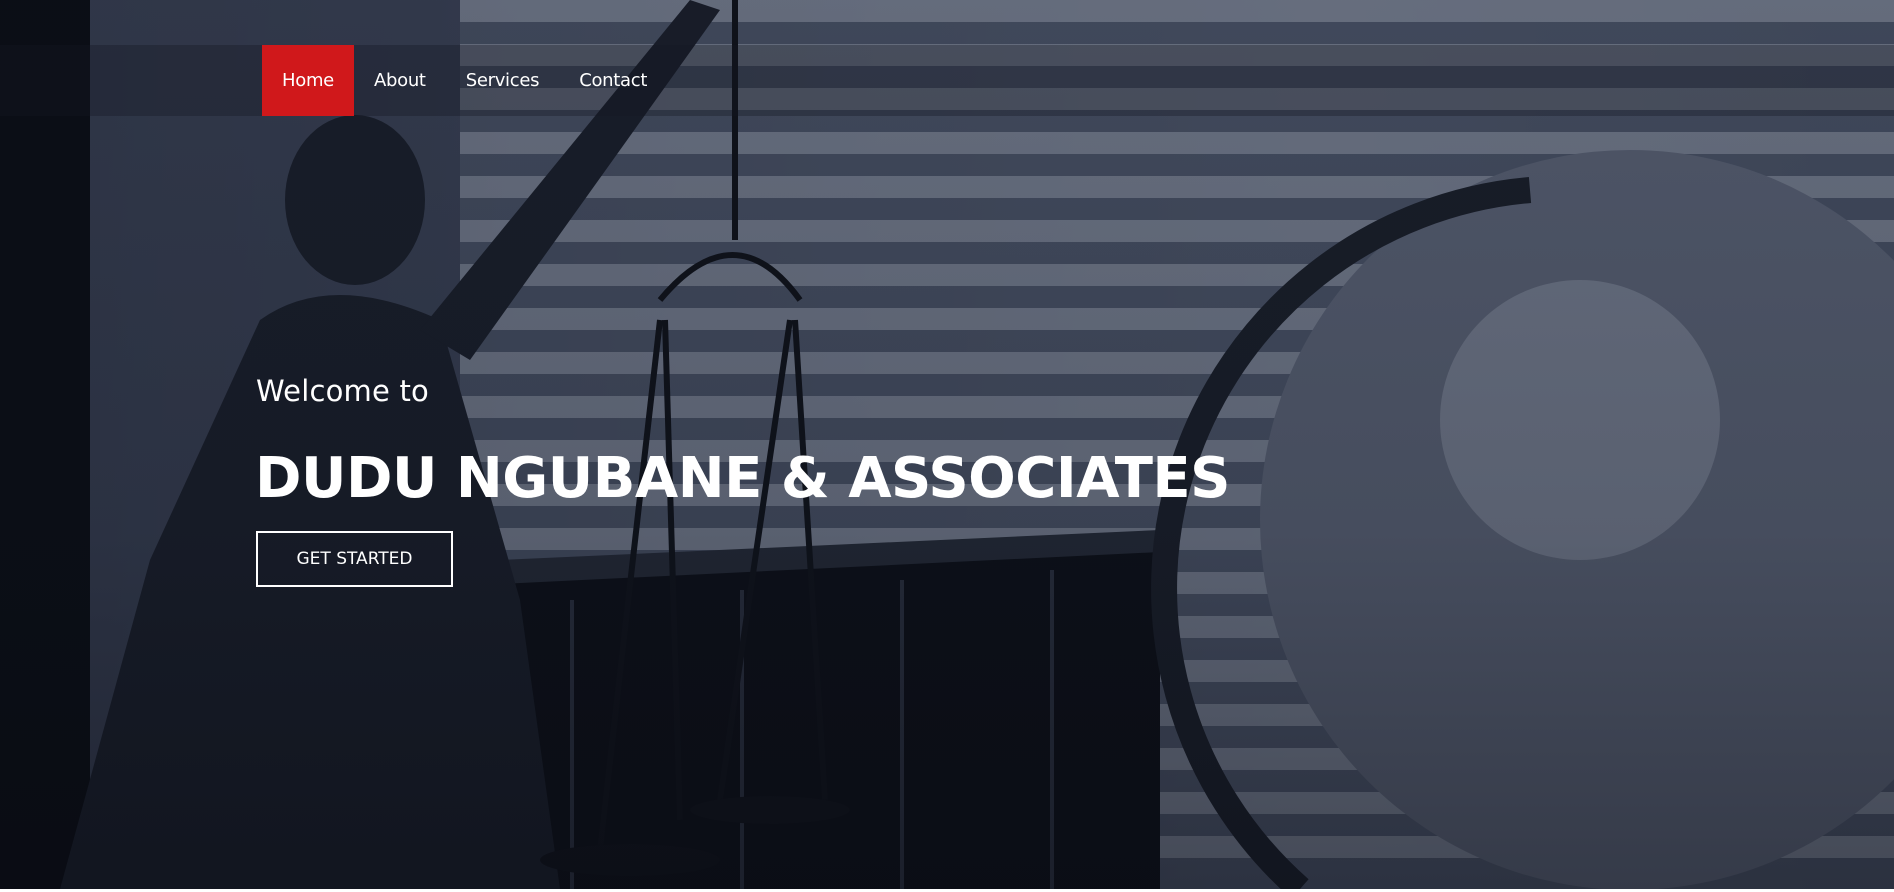  Describe the element at coordinates (743, 478) in the screenshot. I see `hero-title: DUDU NGUBANE & ASSOCIATES` at that location.